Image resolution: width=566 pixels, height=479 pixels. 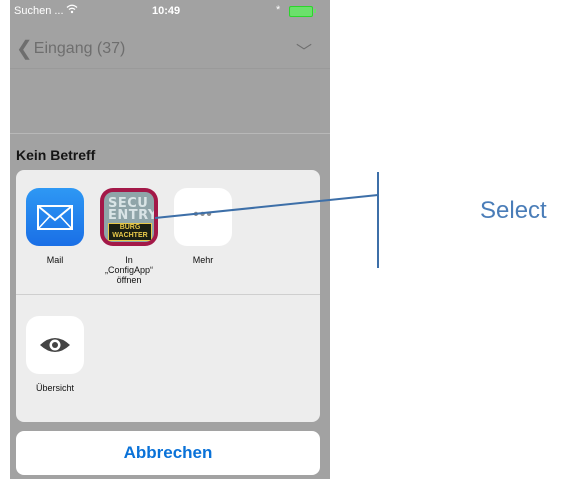 What do you see at coordinates (266, 206) in the screenshot?
I see `callout-pointer-line` at bounding box center [266, 206].